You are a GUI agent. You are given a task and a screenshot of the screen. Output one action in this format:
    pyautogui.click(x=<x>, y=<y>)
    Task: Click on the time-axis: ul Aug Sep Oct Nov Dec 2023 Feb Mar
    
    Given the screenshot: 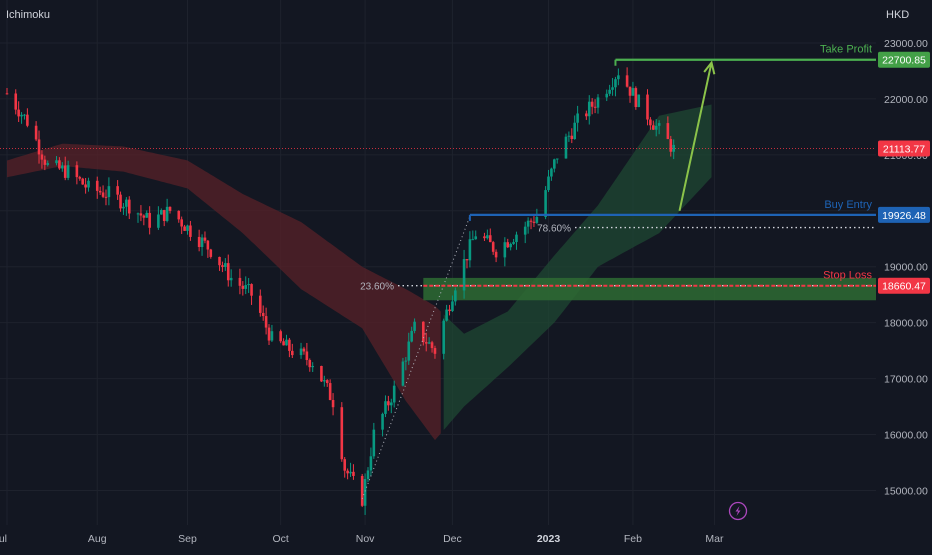 What is the action you would take?
    pyautogui.click(x=362, y=539)
    